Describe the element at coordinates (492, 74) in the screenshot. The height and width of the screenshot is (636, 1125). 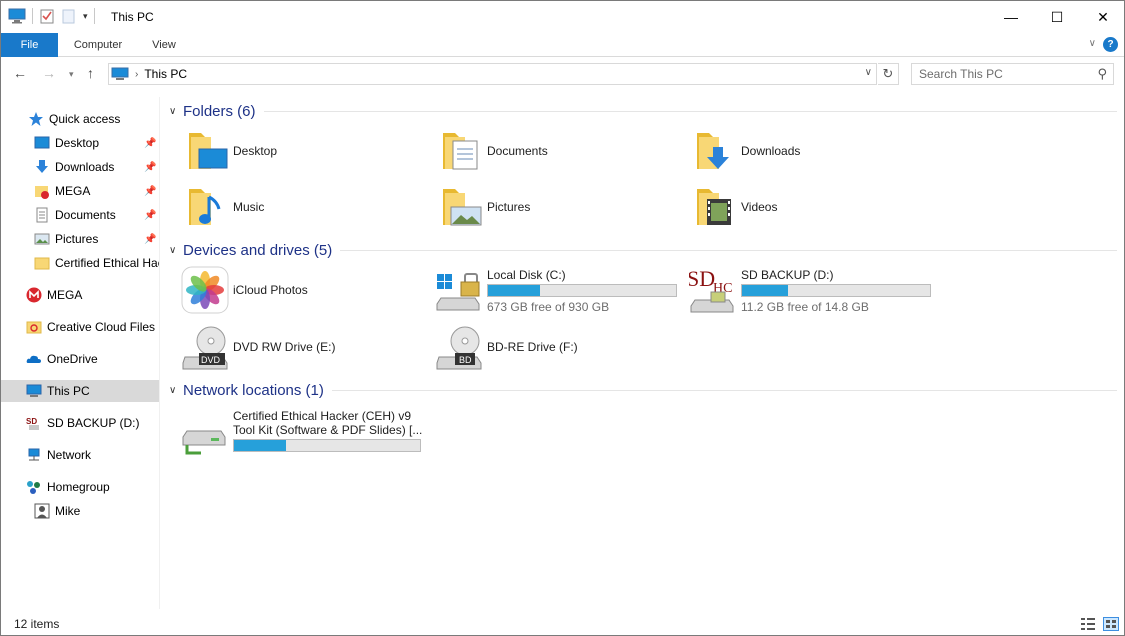
I see `address-bar: › This PC ∨` at that location.